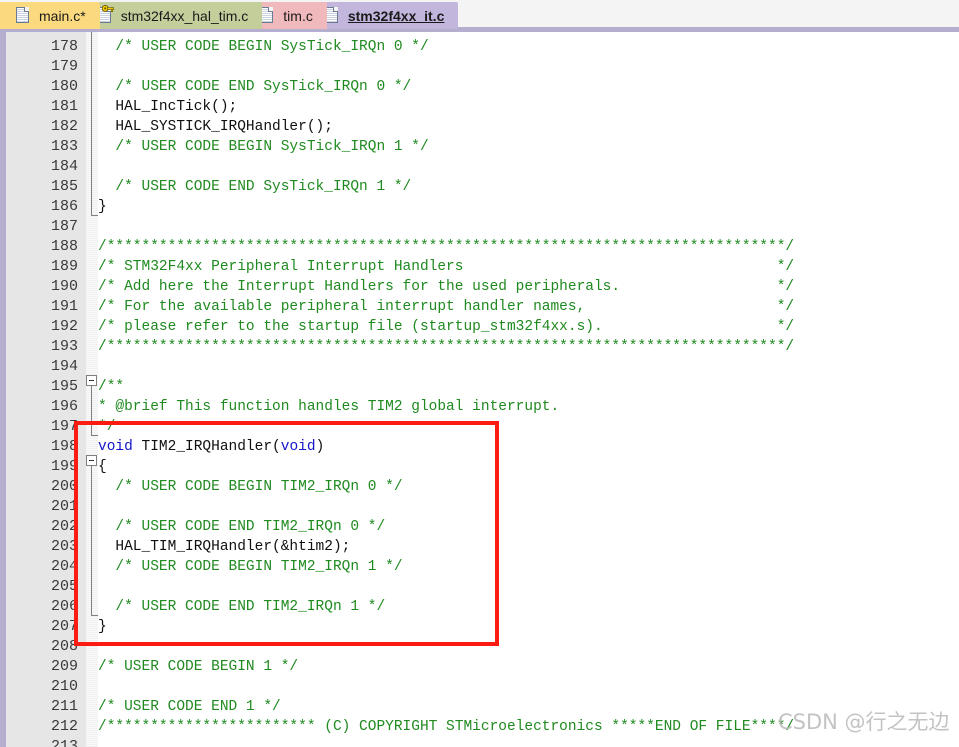  I want to click on code-line: HAL_SYSTICK_IRQHandler();, so click(215, 127).